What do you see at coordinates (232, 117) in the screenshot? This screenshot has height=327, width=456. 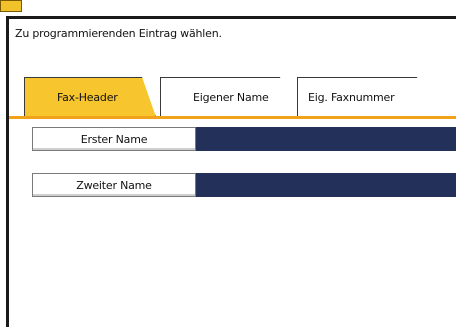 I see `tab-underline` at bounding box center [232, 117].